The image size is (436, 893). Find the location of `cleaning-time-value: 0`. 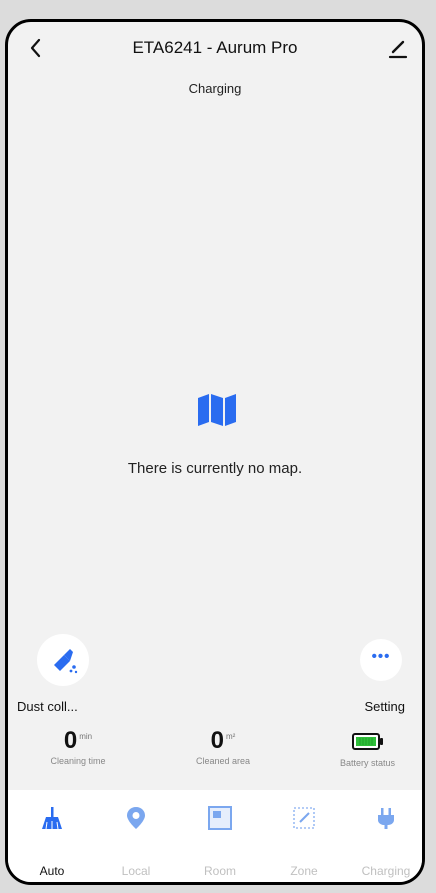

cleaning-time-value: 0 is located at coordinates (70, 740).